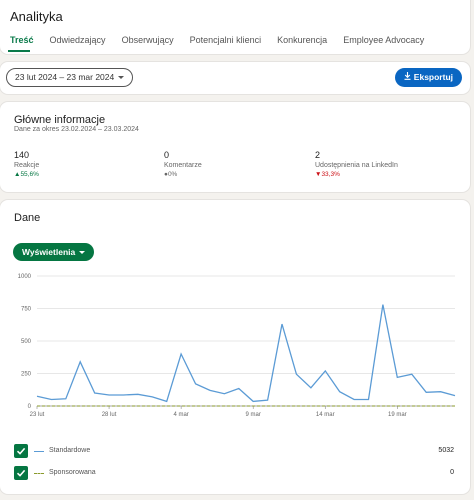 Image resolution: width=474 pixels, height=500 pixels. I want to click on legend-row-sponsored: Sponsorowana 0, so click(234, 474).